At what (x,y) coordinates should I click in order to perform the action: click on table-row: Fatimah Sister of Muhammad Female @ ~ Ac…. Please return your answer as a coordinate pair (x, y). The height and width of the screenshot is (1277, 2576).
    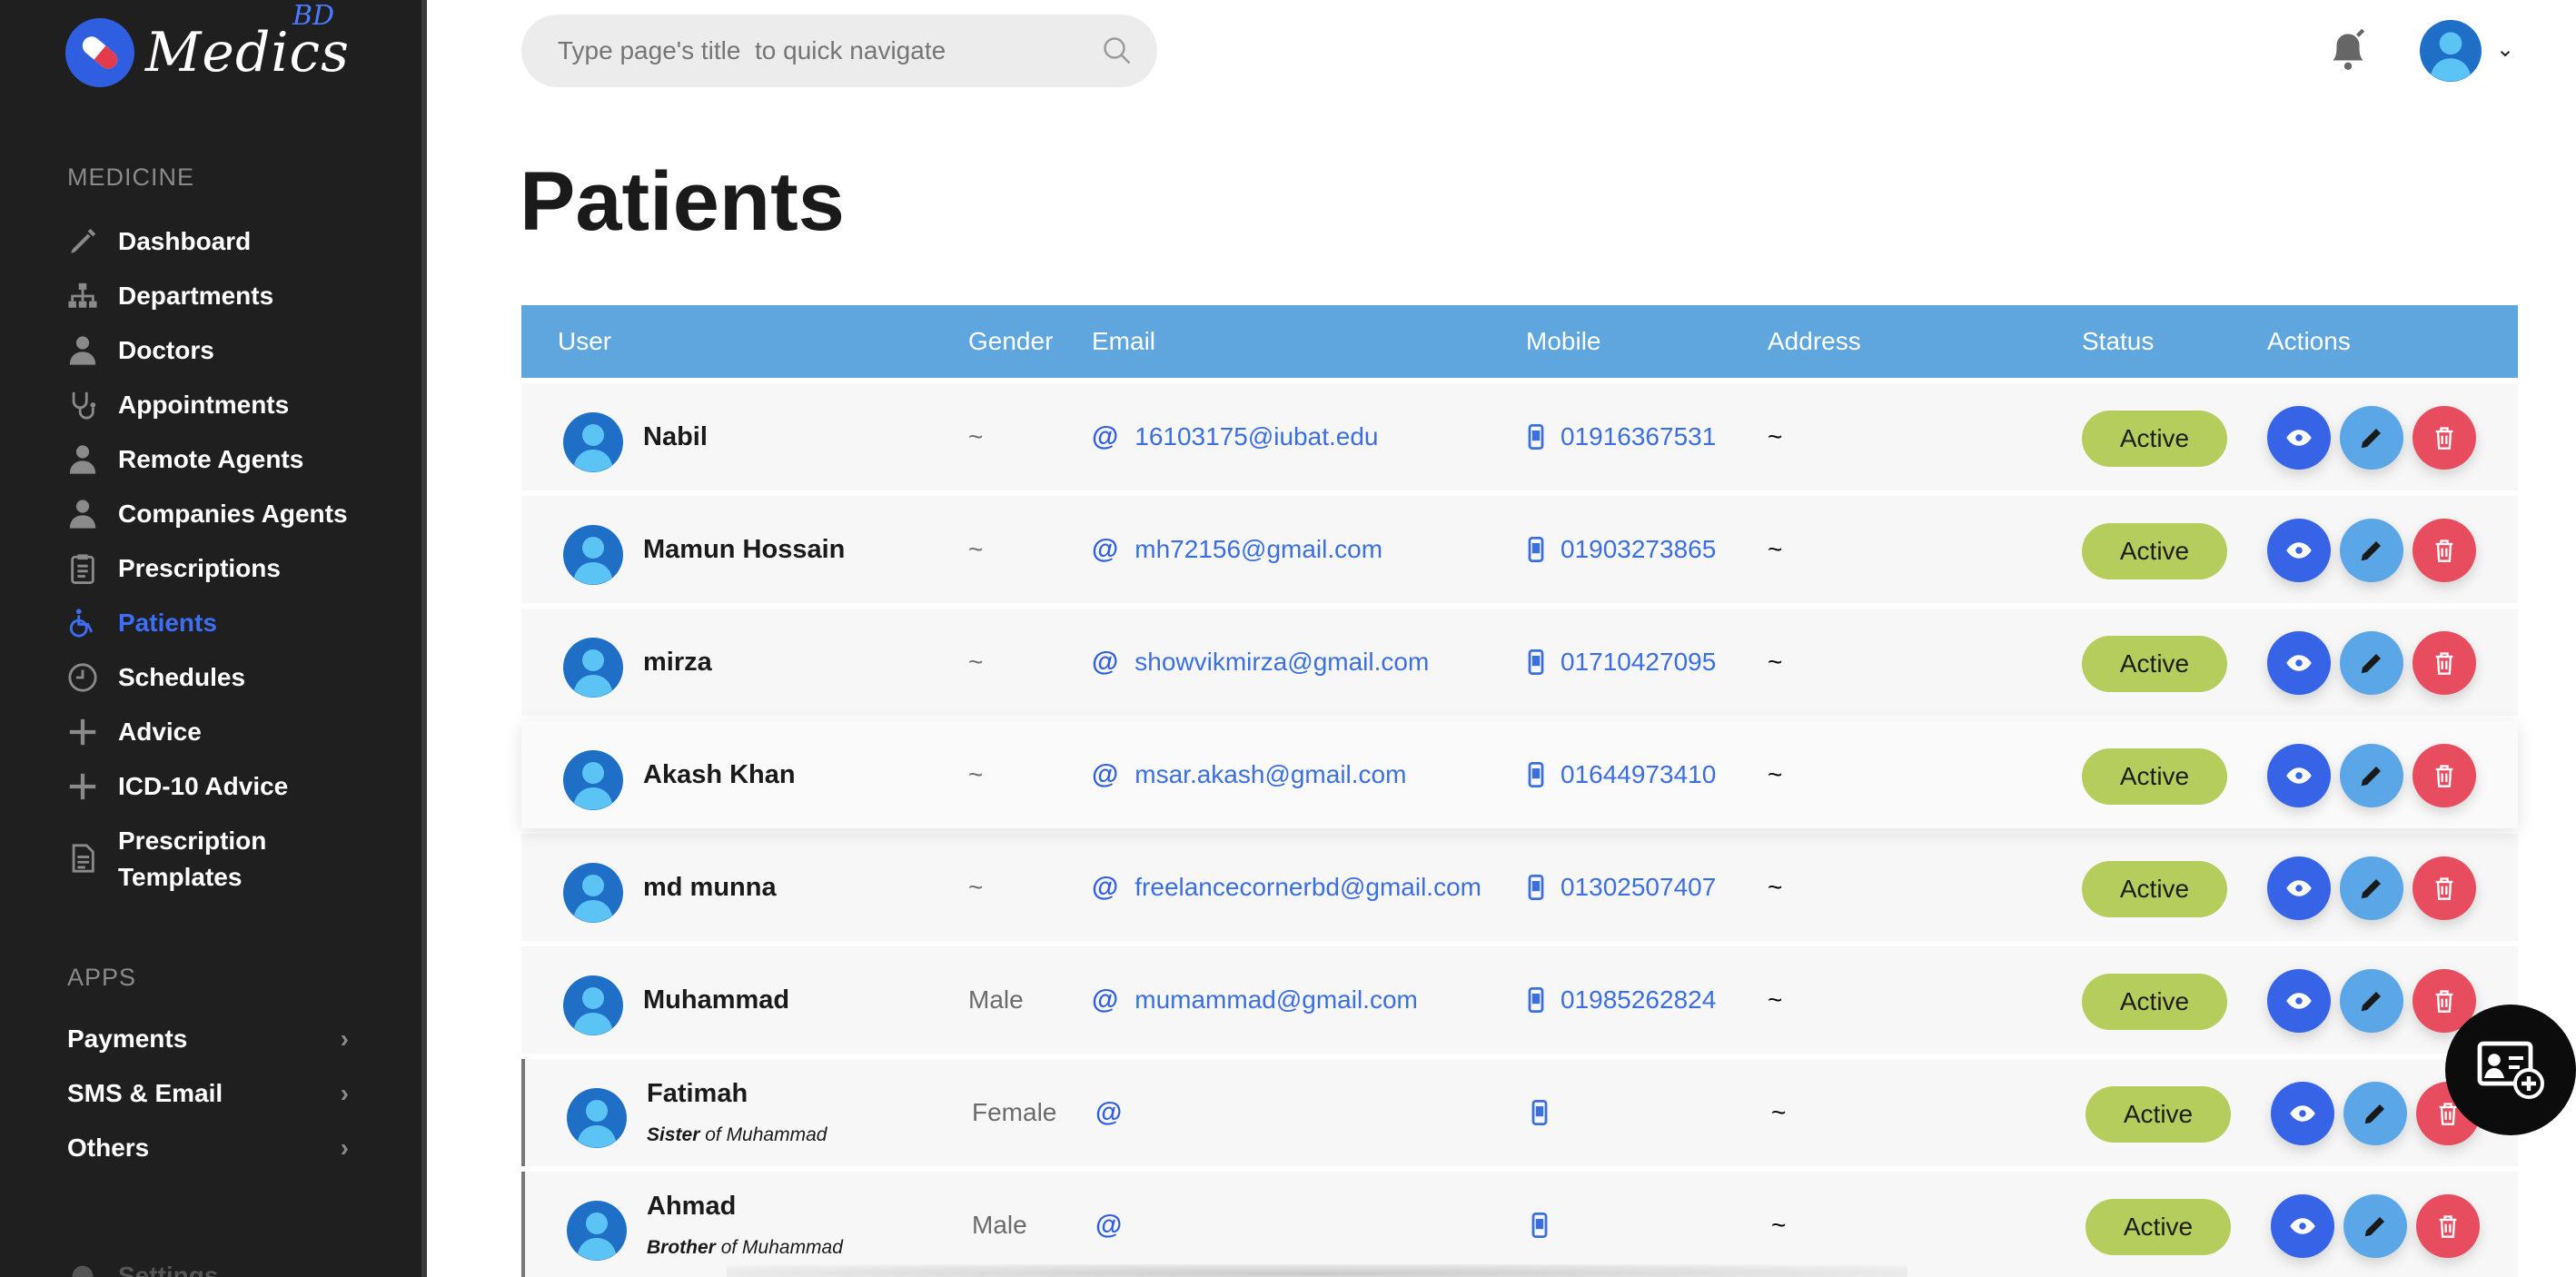
    Looking at the image, I should click on (1519, 1112).